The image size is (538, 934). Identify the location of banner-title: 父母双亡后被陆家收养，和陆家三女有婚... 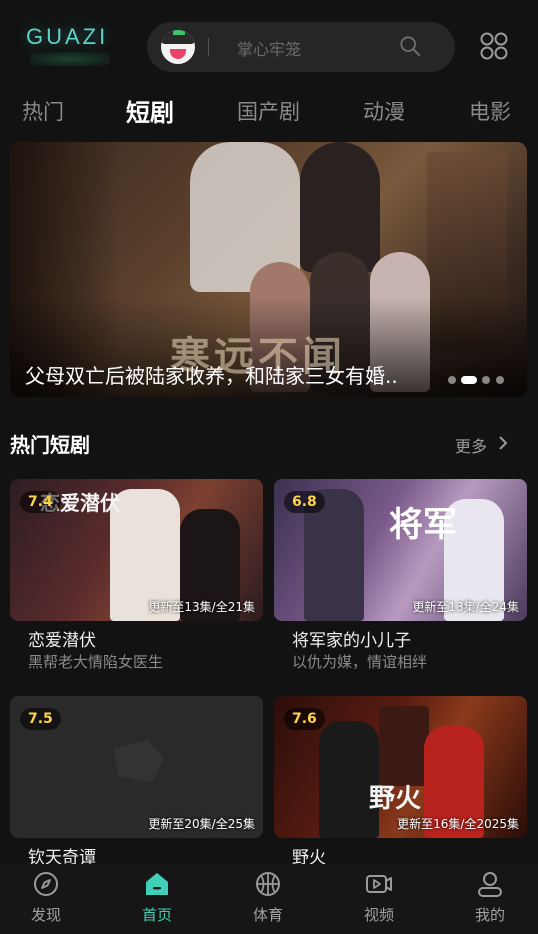
(211, 376).